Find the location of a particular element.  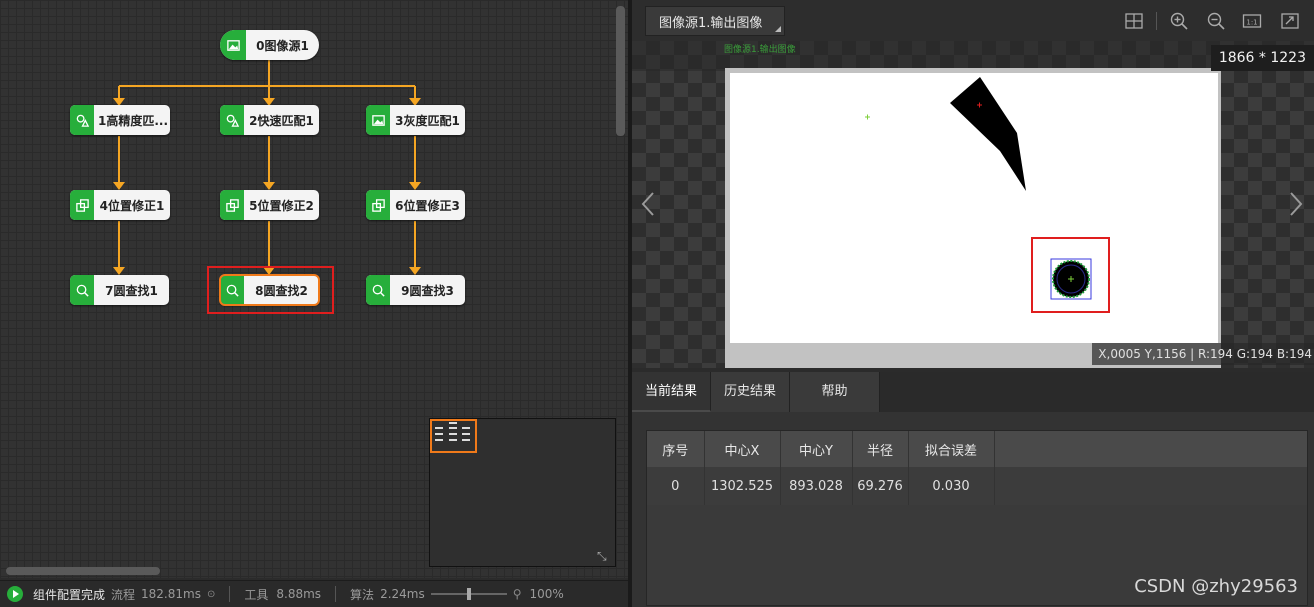

flow-node-gray-match: 3灰度匹配1 is located at coordinates (415, 120).